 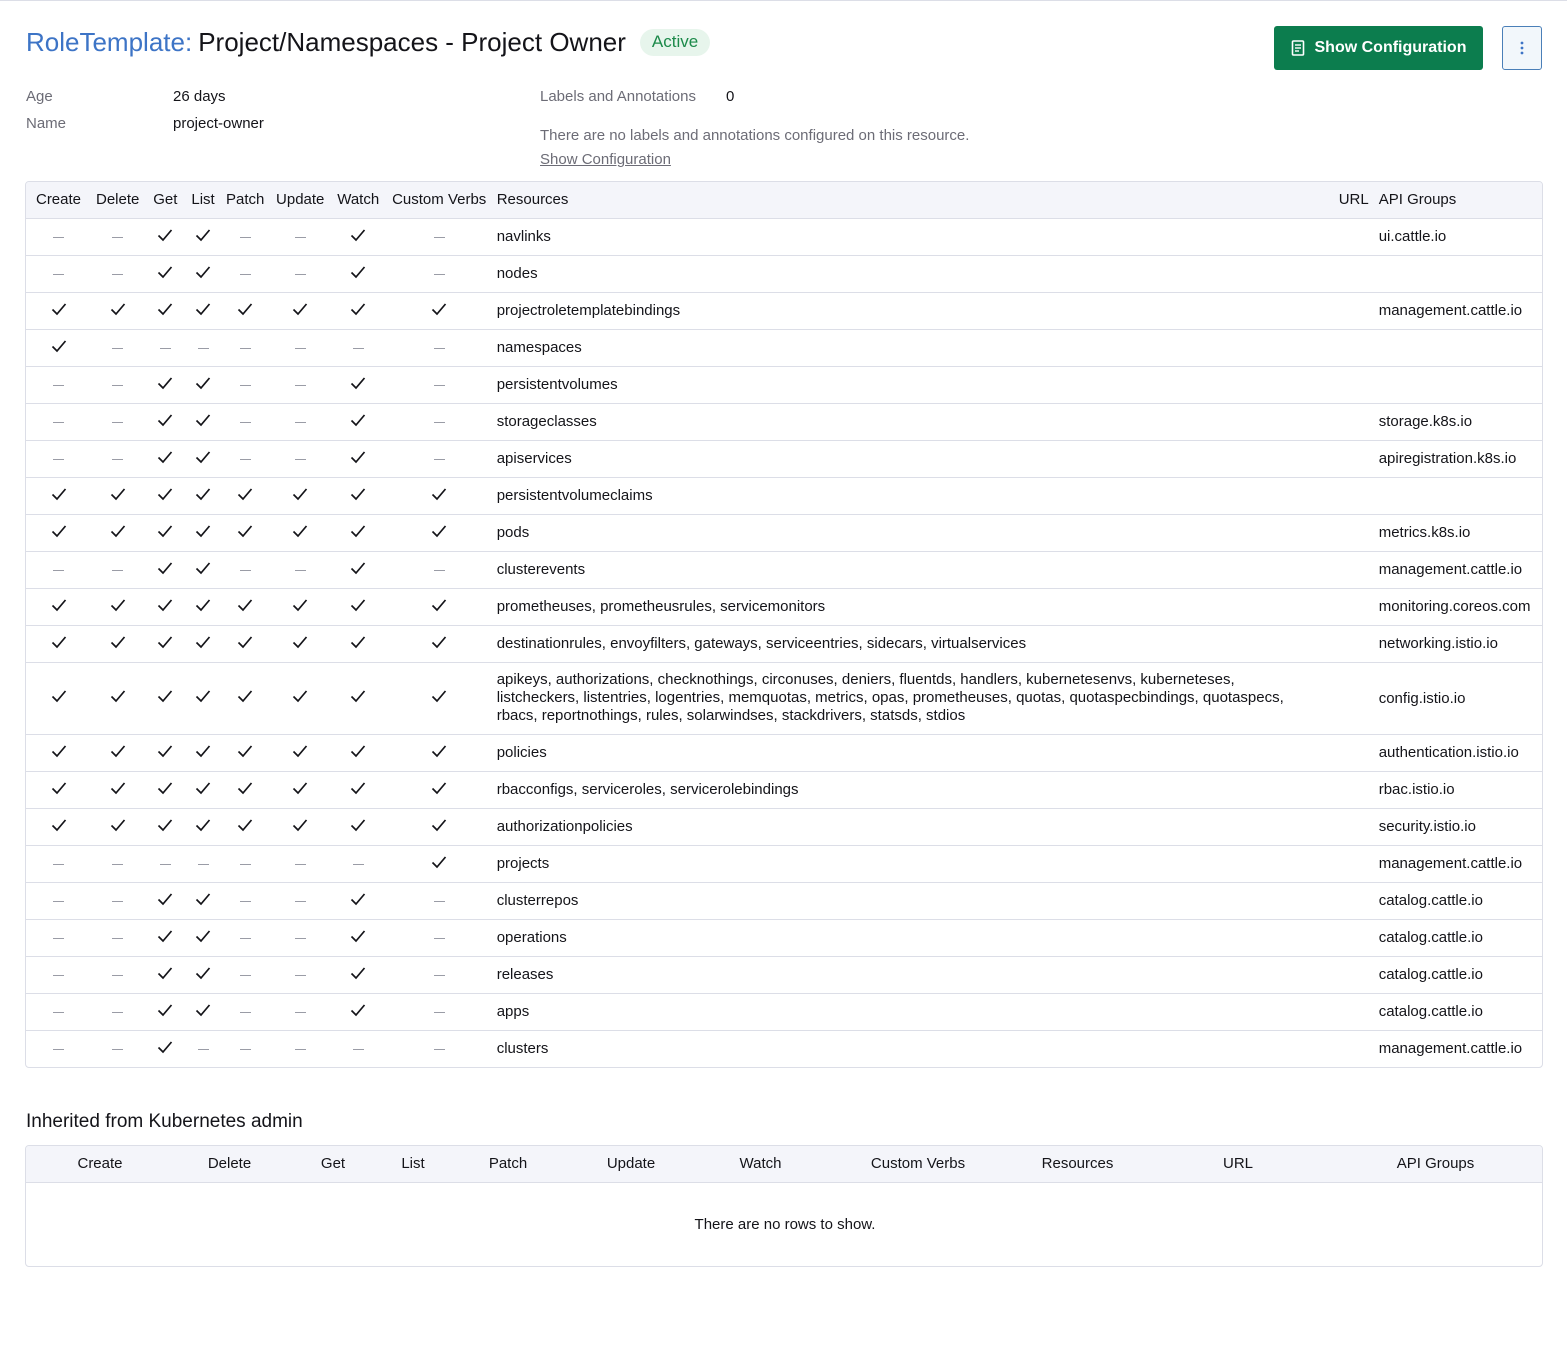 I want to click on api-groups-cell, so click(x=1457, y=348).